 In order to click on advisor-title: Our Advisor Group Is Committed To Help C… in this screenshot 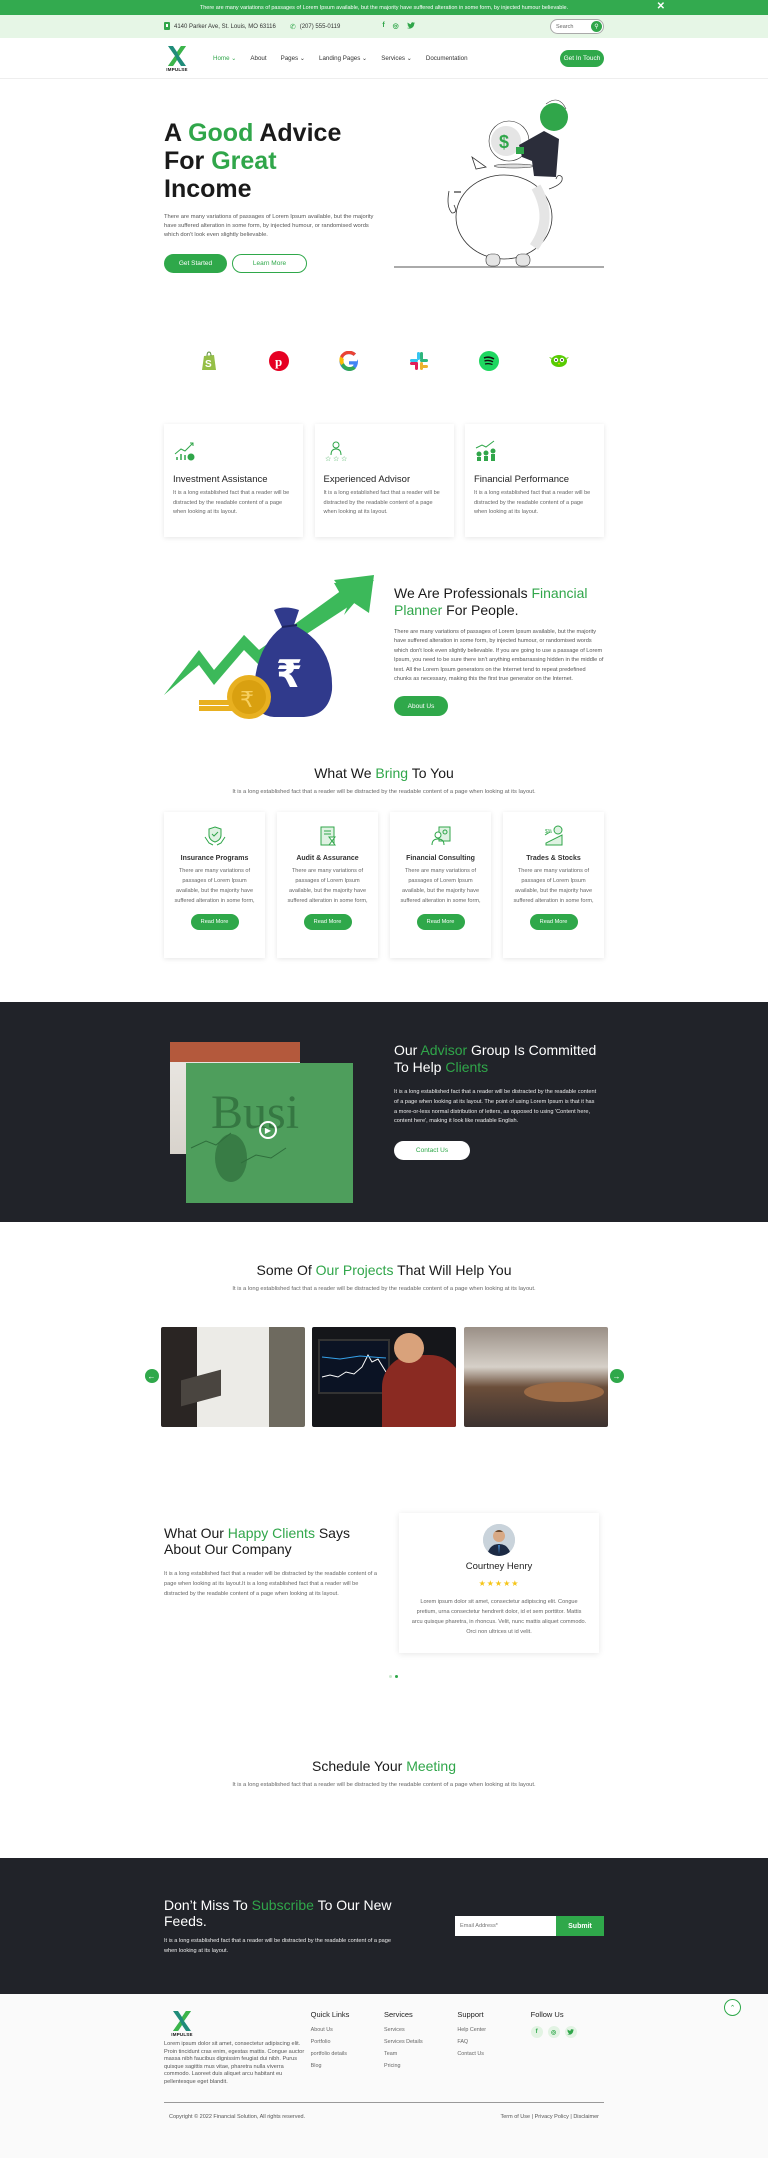, I will do `click(495, 1058)`.